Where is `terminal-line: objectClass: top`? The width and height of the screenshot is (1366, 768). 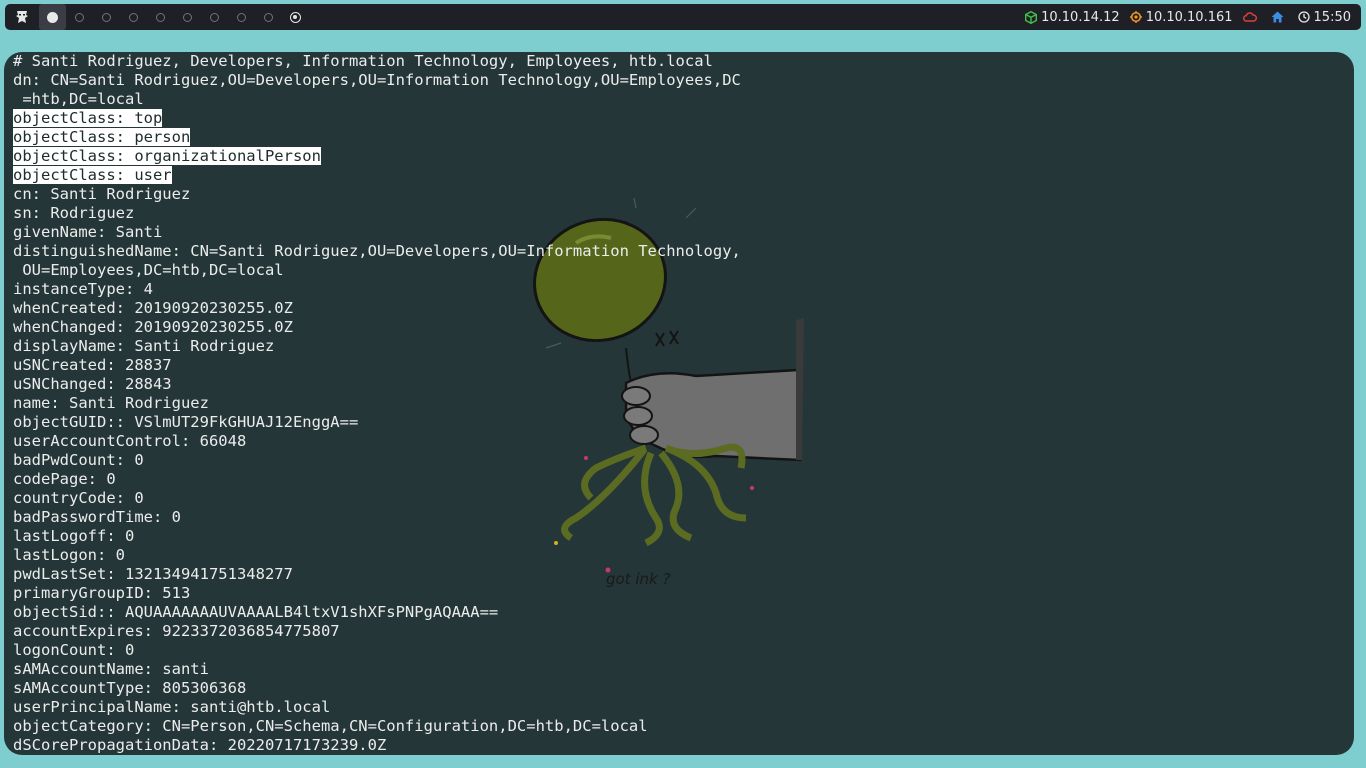
terminal-line: objectClass: top is located at coordinates (377, 118).